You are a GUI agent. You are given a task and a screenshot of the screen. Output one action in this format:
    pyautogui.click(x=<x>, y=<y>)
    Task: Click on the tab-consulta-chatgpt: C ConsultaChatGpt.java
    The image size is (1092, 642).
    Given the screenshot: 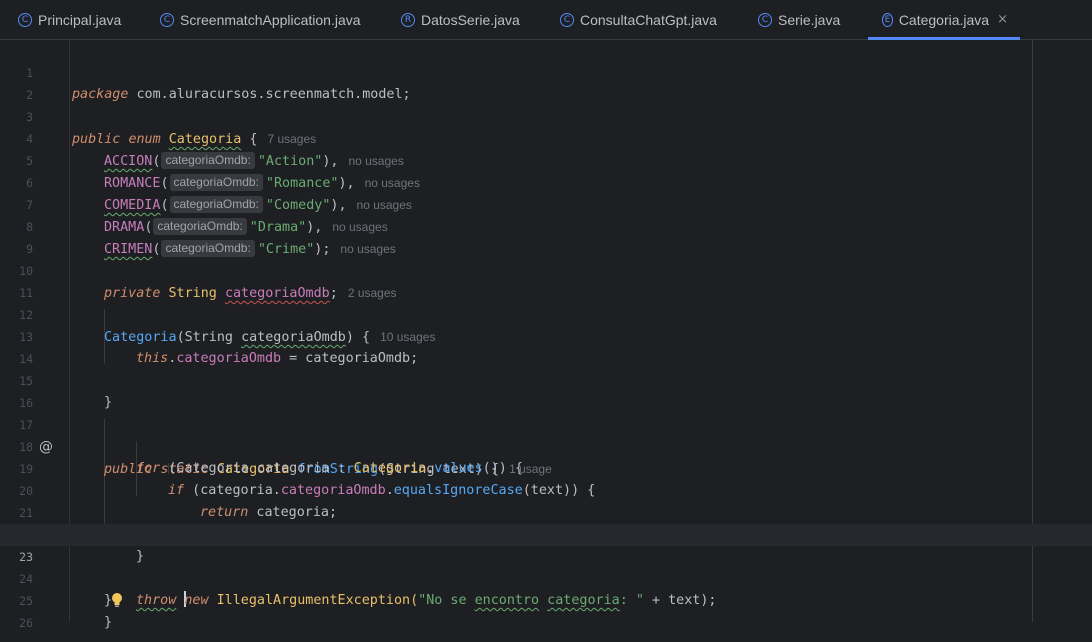 What is the action you would take?
    pyautogui.click(x=638, y=19)
    